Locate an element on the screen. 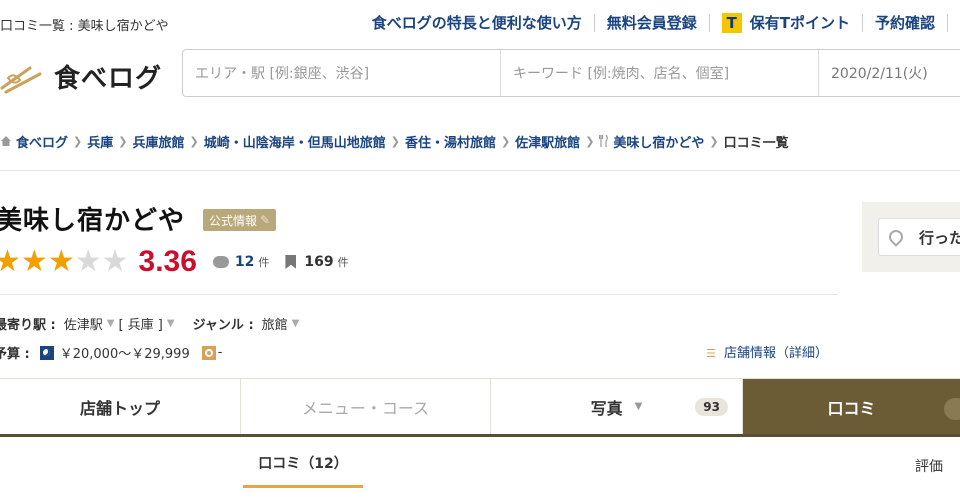 The width and height of the screenshot is (960, 503). rating-score: 3.36 is located at coordinates (167, 261).